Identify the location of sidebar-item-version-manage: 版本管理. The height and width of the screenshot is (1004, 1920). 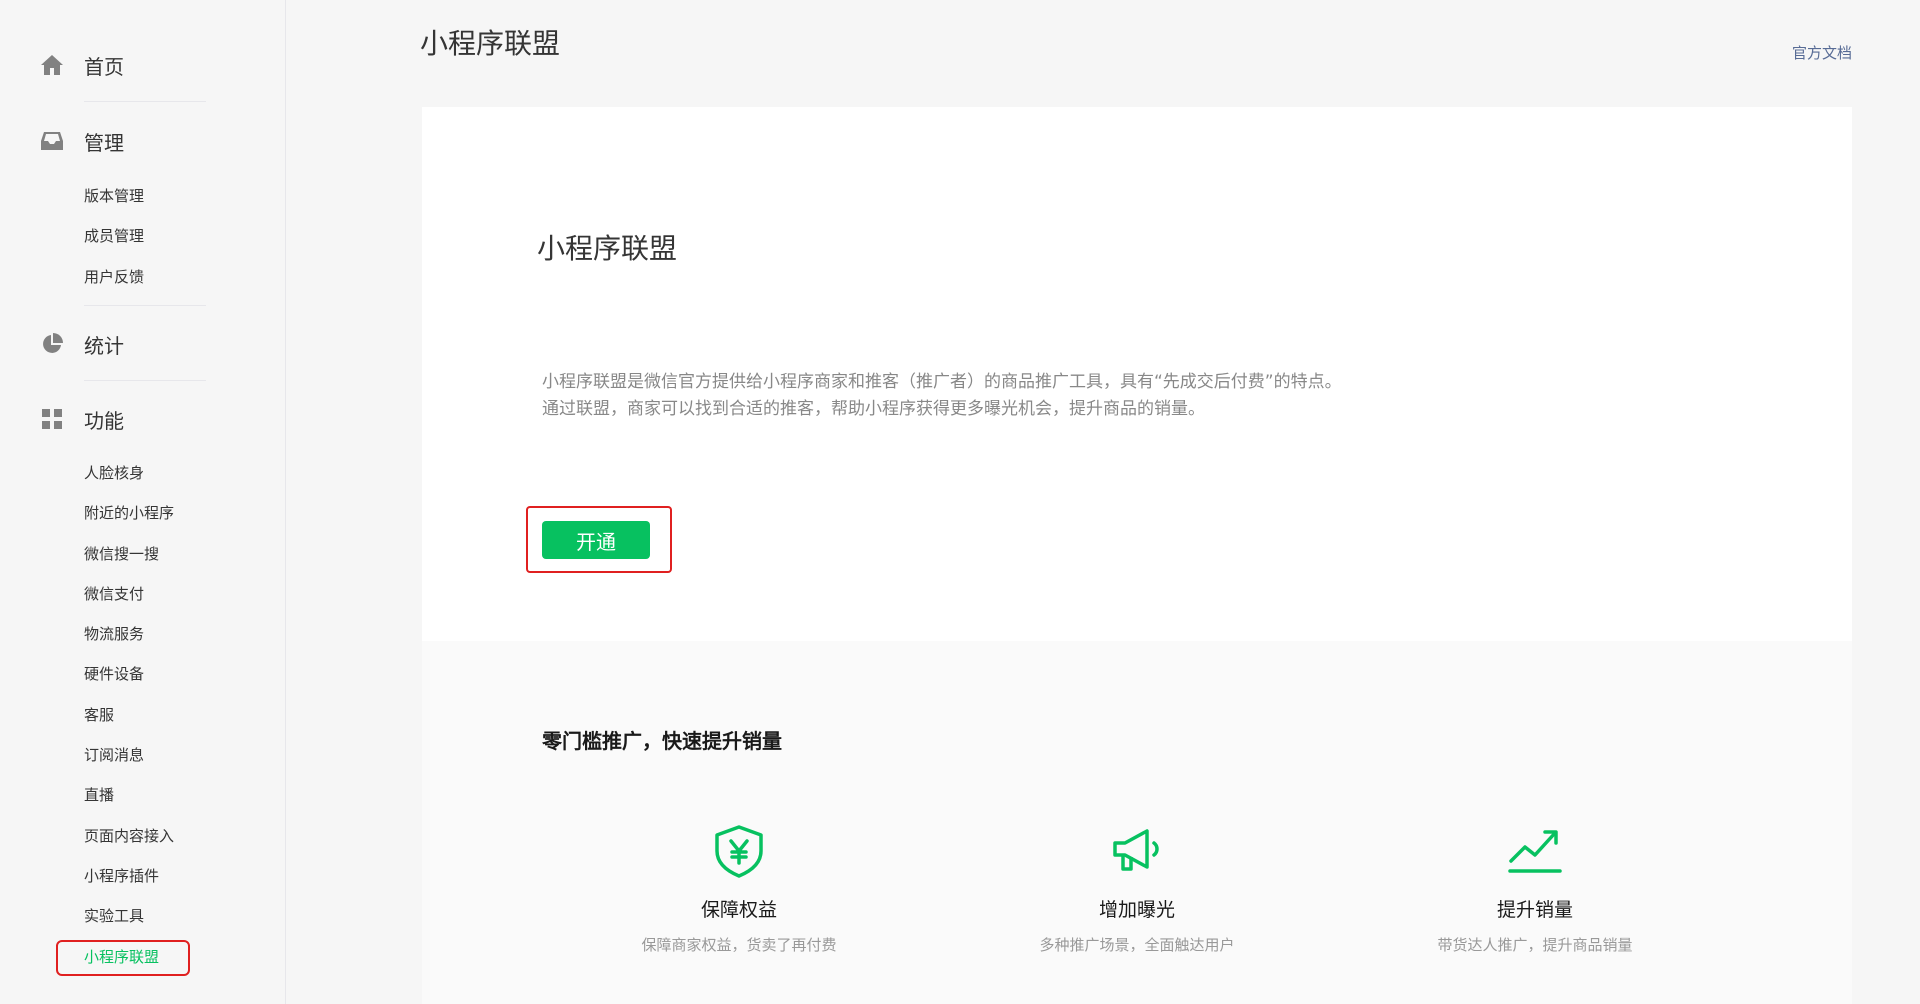
(154, 196).